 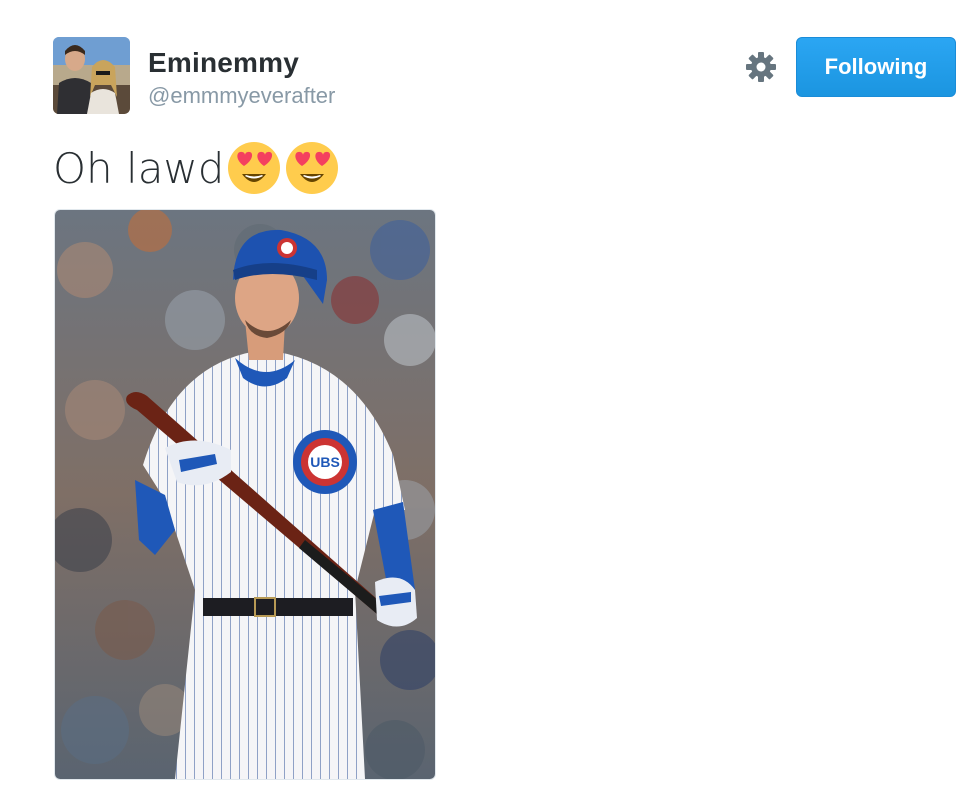 I want to click on gear-icon, so click(x=761, y=67).